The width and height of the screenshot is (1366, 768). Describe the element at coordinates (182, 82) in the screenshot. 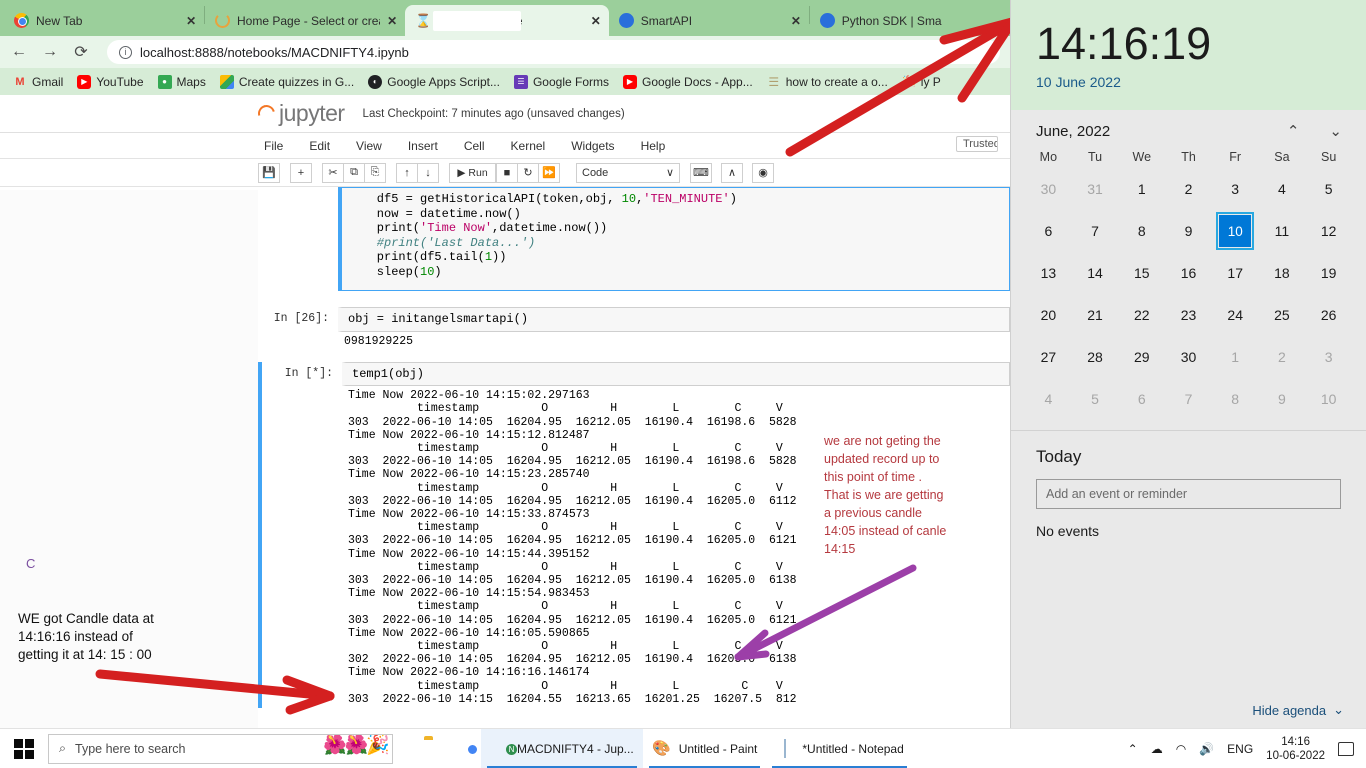

I see `bookmark-maps: ● Maps` at that location.